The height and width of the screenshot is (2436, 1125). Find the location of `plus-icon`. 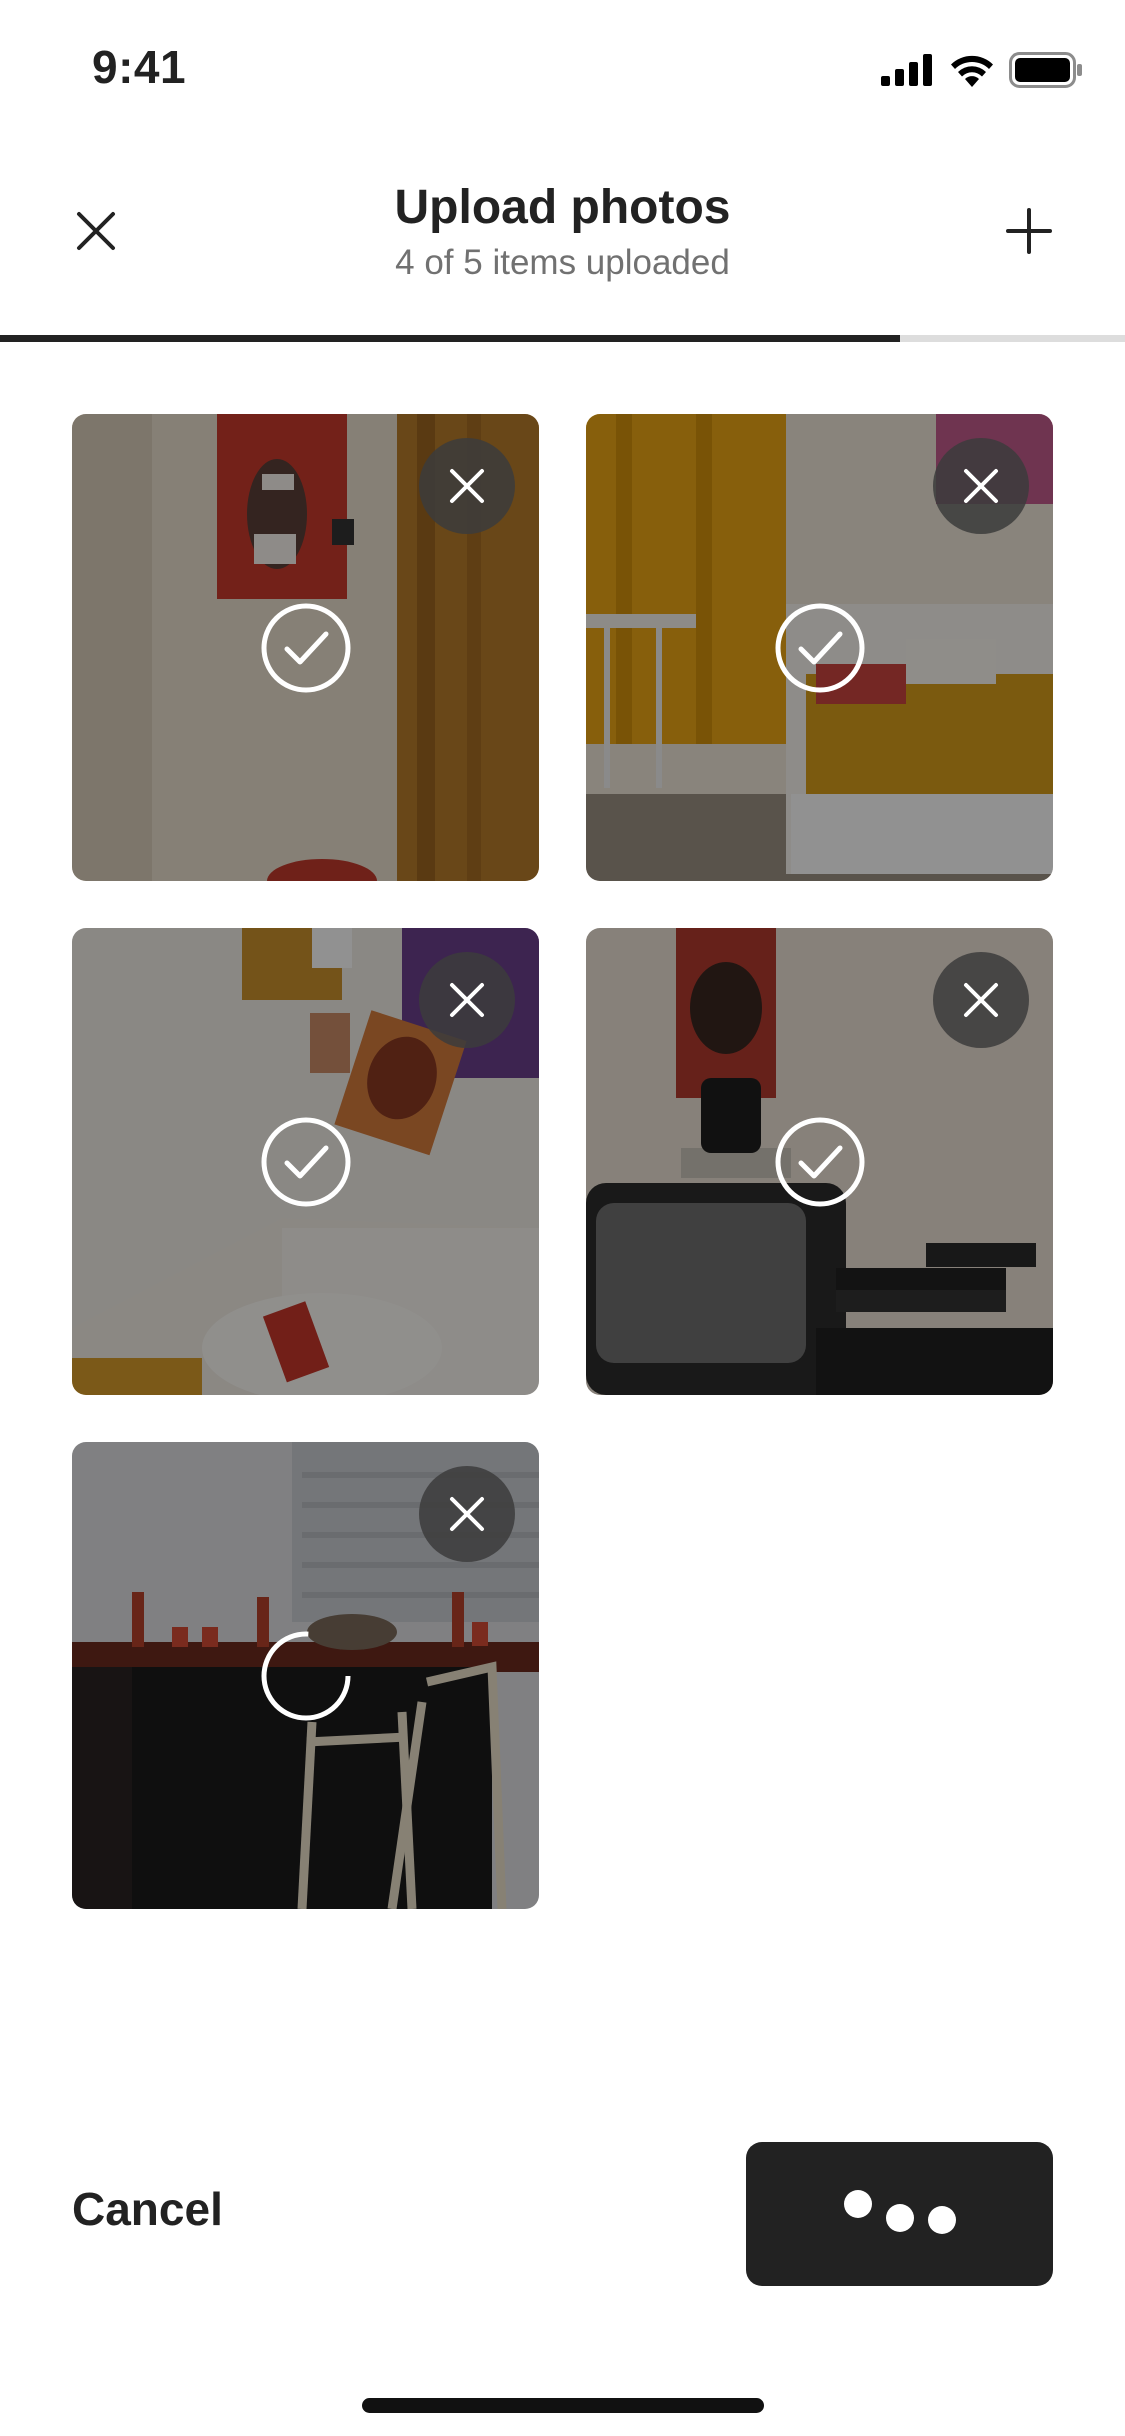

plus-icon is located at coordinates (1029, 231).